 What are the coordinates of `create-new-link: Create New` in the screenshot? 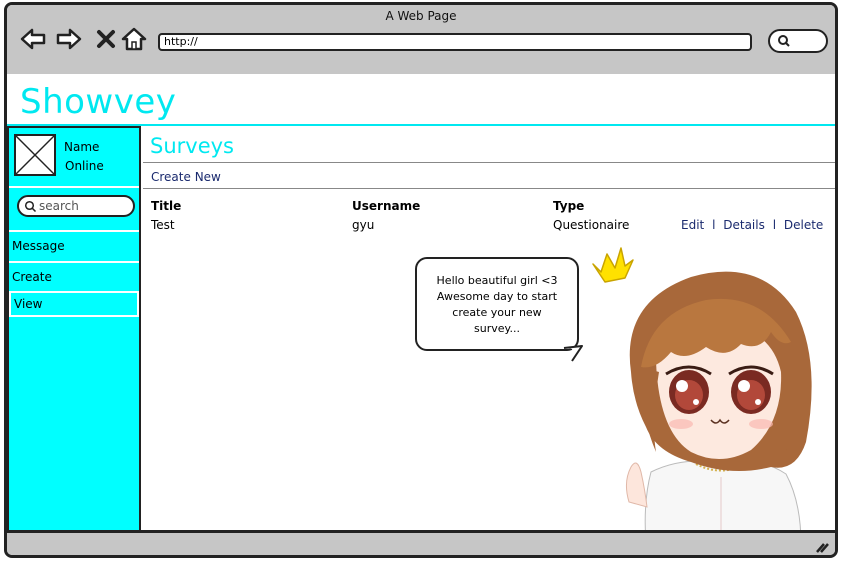 It's located at (186, 177).